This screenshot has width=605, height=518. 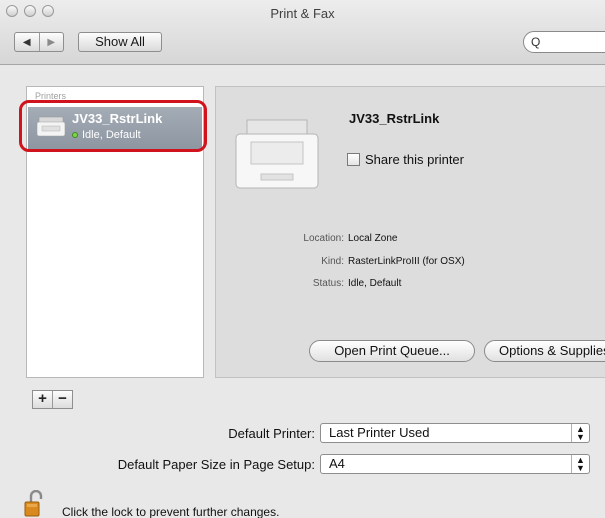 What do you see at coordinates (328, 283) in the screenshot?
I see `status-label: Status:` at bounding box center [328, 283].